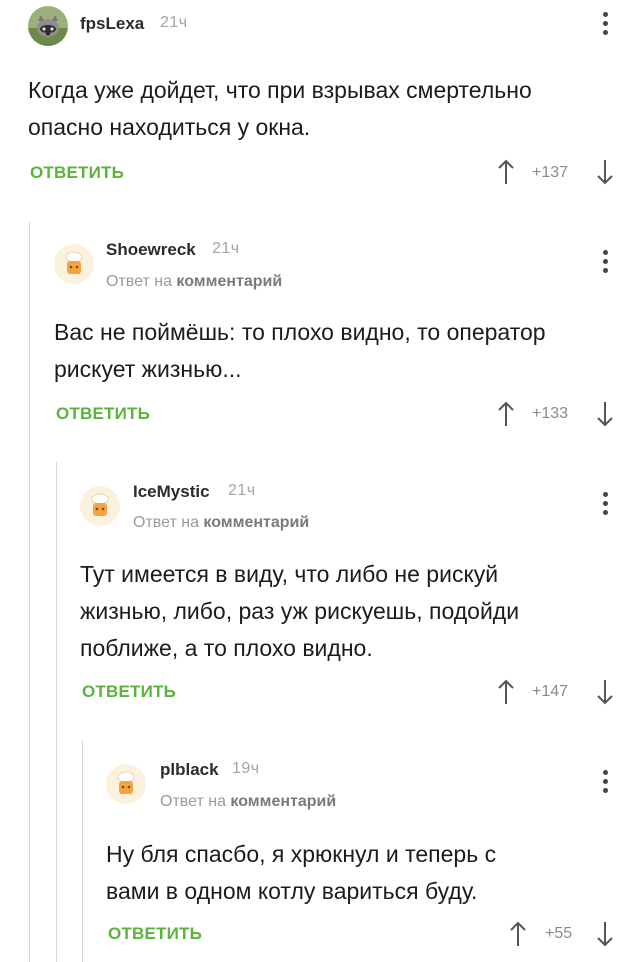 Image resolution: width=640 pixels, height=962 pixels. What do you see at coordinates (189, 770) in the screenshot?
I see `author-name: plblack` at bounding box center [189, 770].